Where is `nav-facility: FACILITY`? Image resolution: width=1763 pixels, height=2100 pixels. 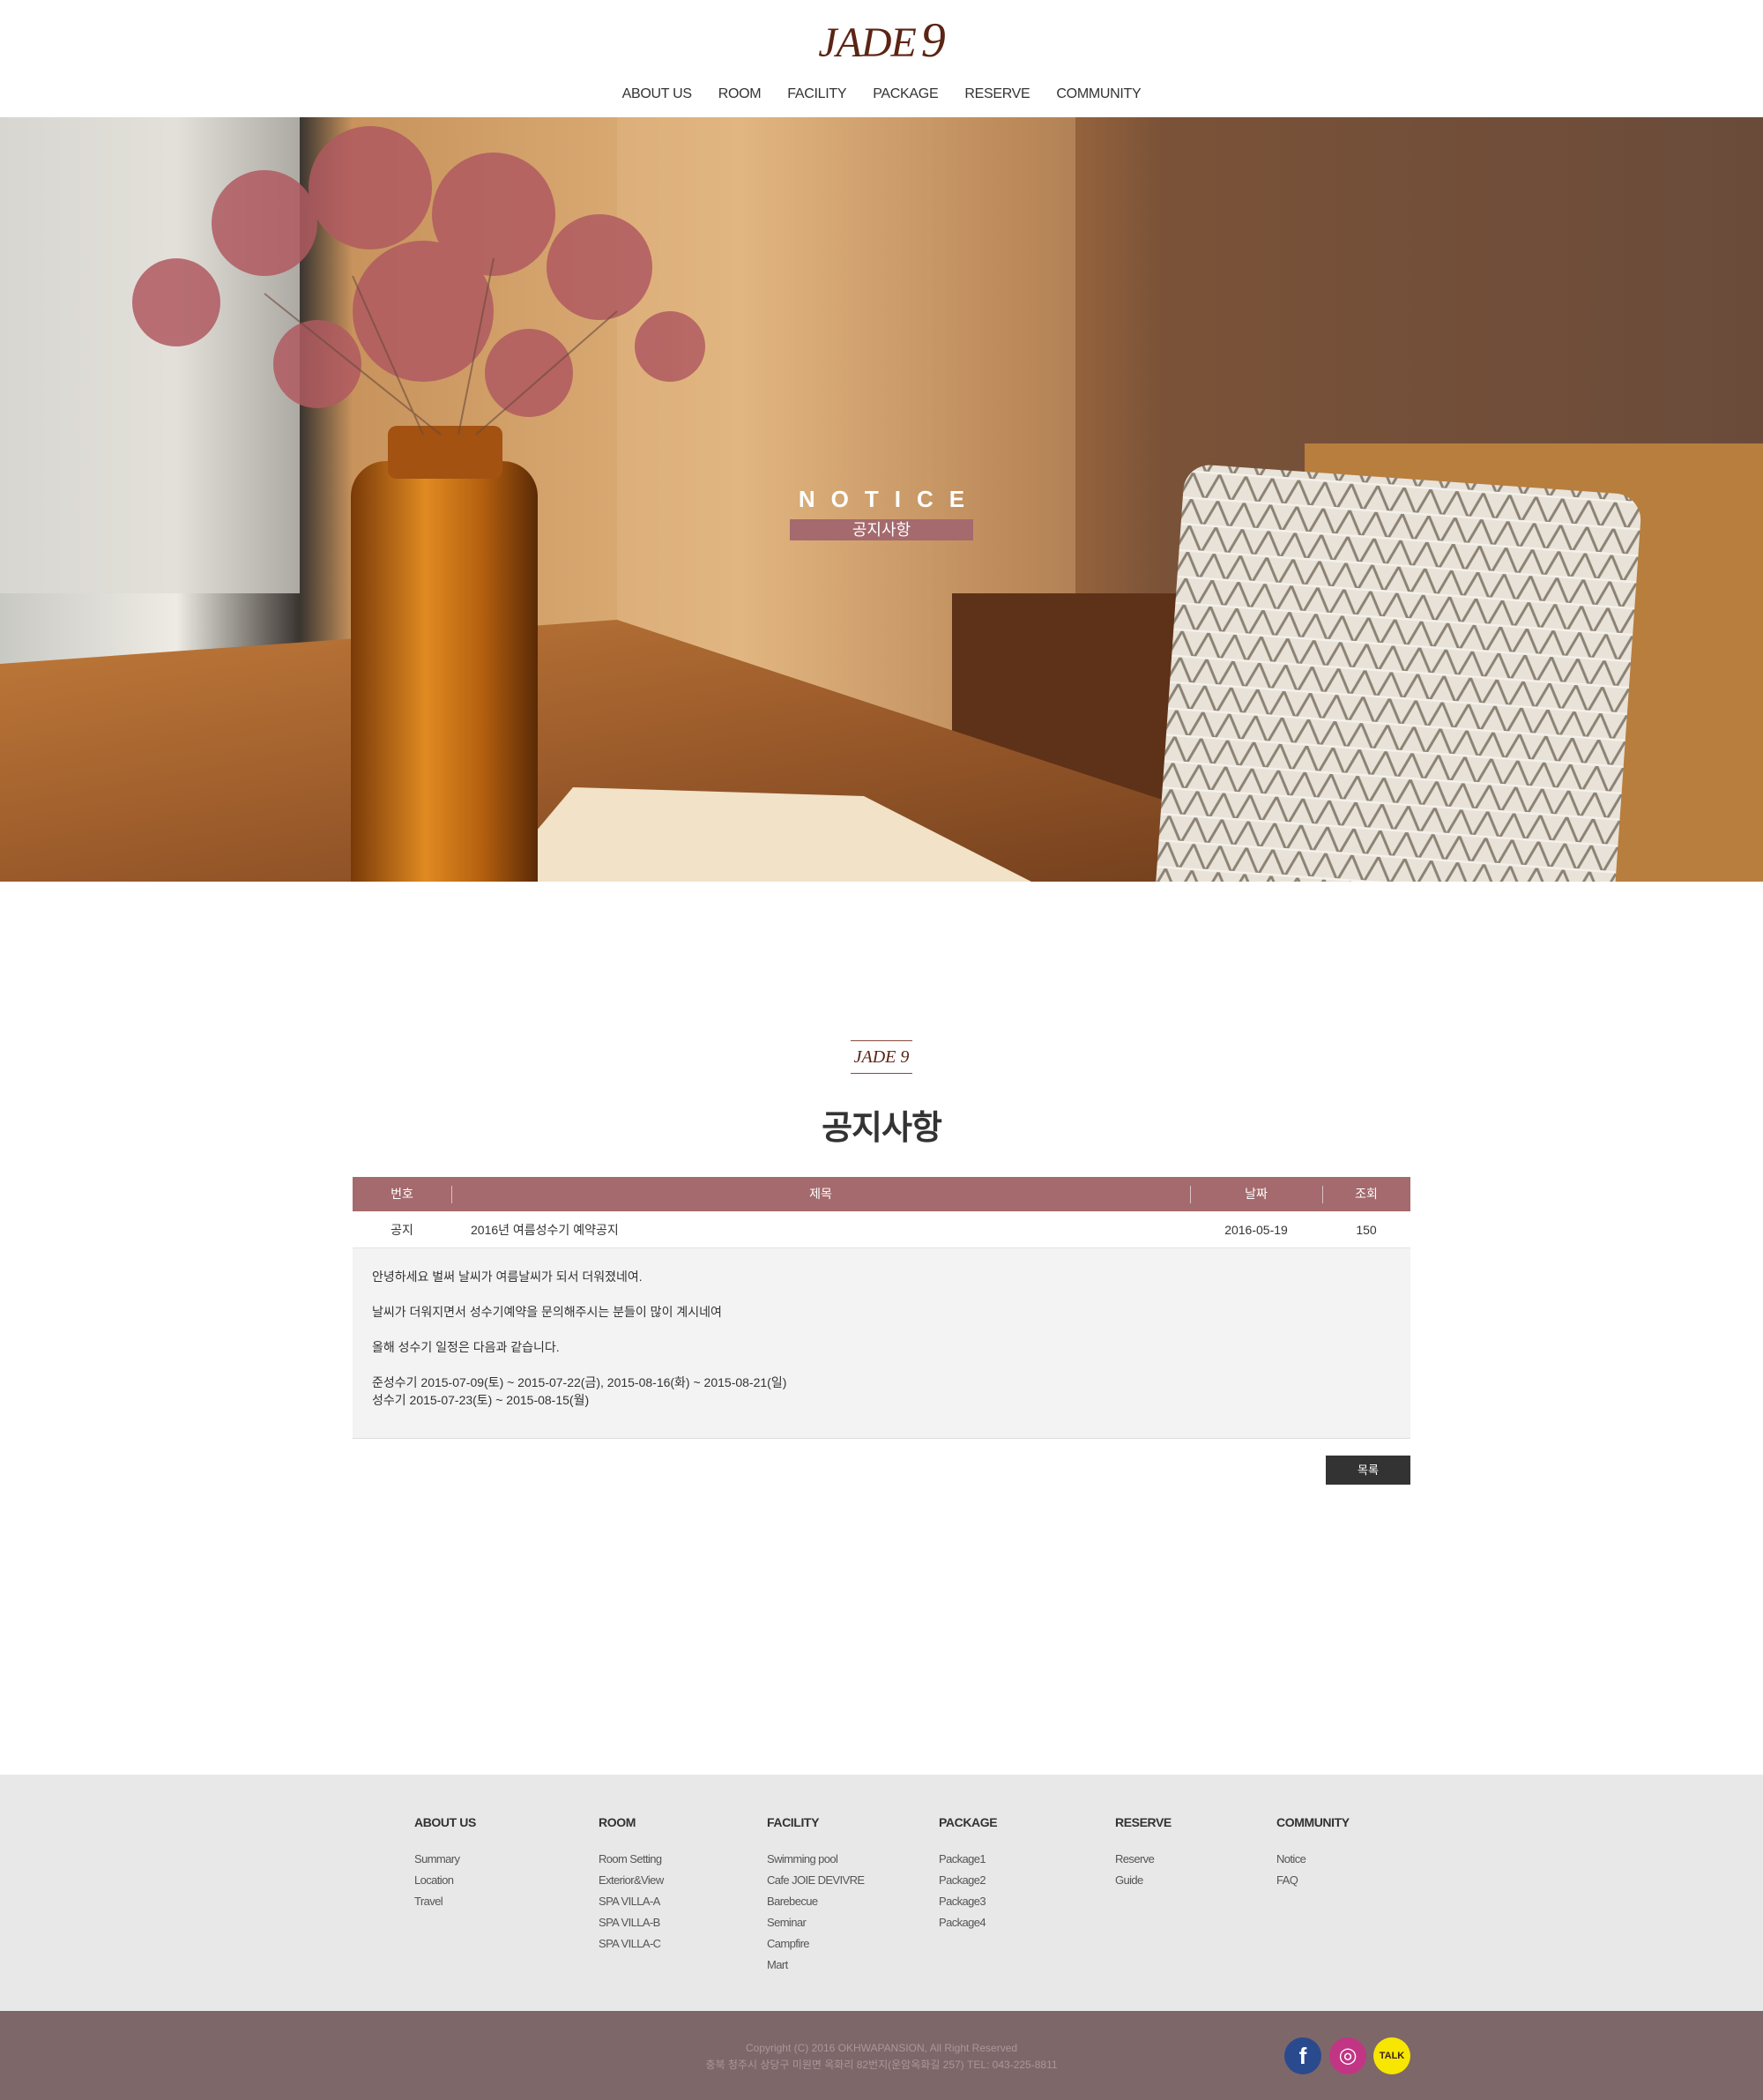 nav-facility: FACILITY is located at coordinates (816, 94).